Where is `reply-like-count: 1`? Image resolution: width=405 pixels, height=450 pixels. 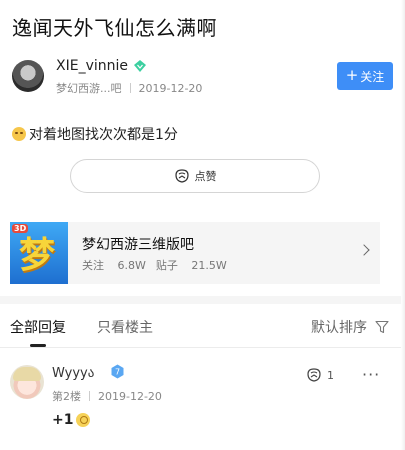 reply-like-count: 1 is located at coordinates (330, 375).